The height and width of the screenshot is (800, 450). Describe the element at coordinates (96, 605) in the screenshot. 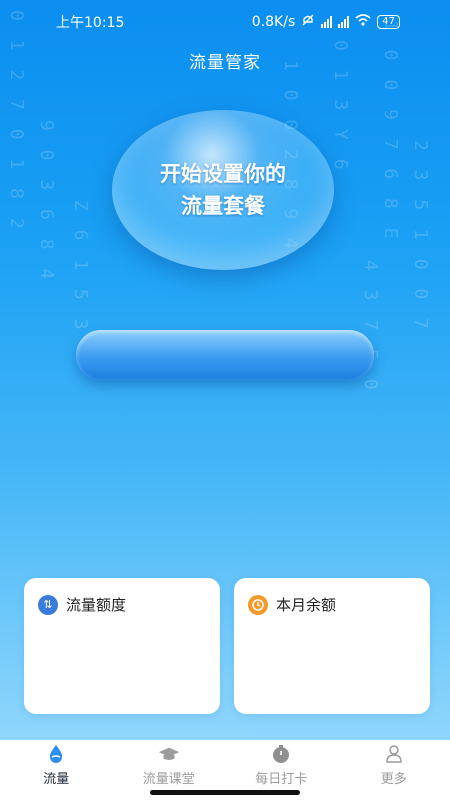

I see `data-quota-label: 流量额度` at that location.